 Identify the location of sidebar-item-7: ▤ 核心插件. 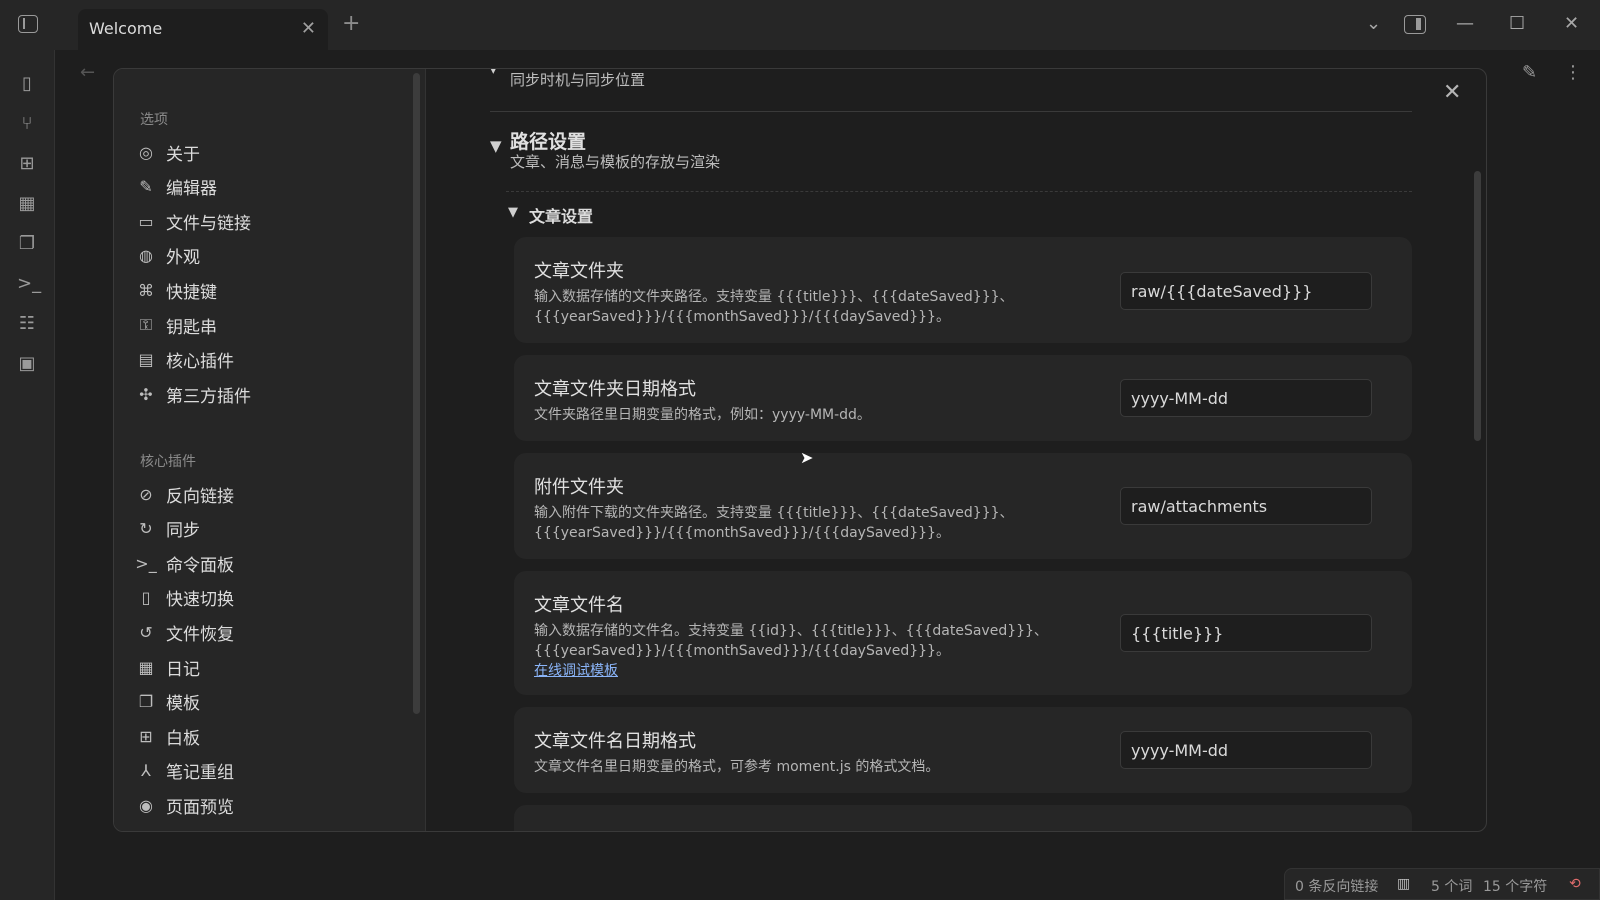
(271, 360).